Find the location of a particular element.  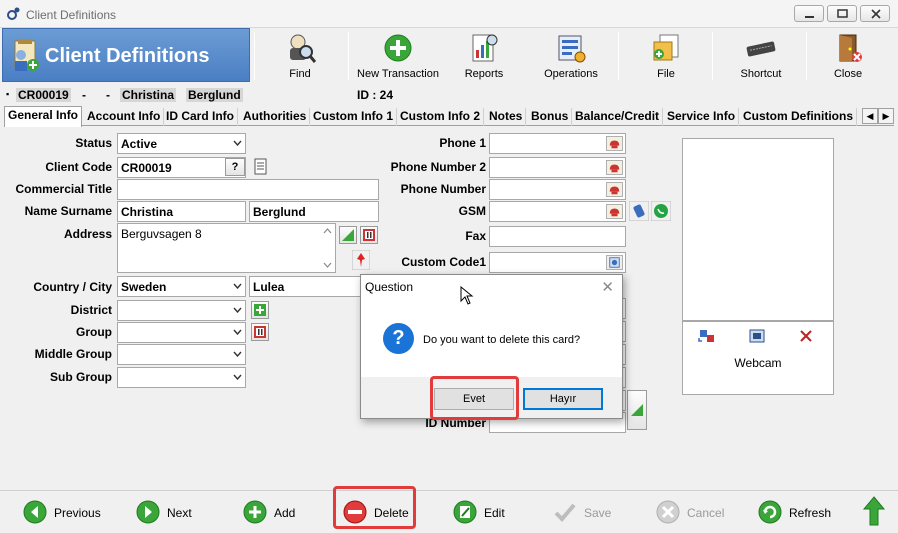

address-map-button is located at coordinates (348, 235).